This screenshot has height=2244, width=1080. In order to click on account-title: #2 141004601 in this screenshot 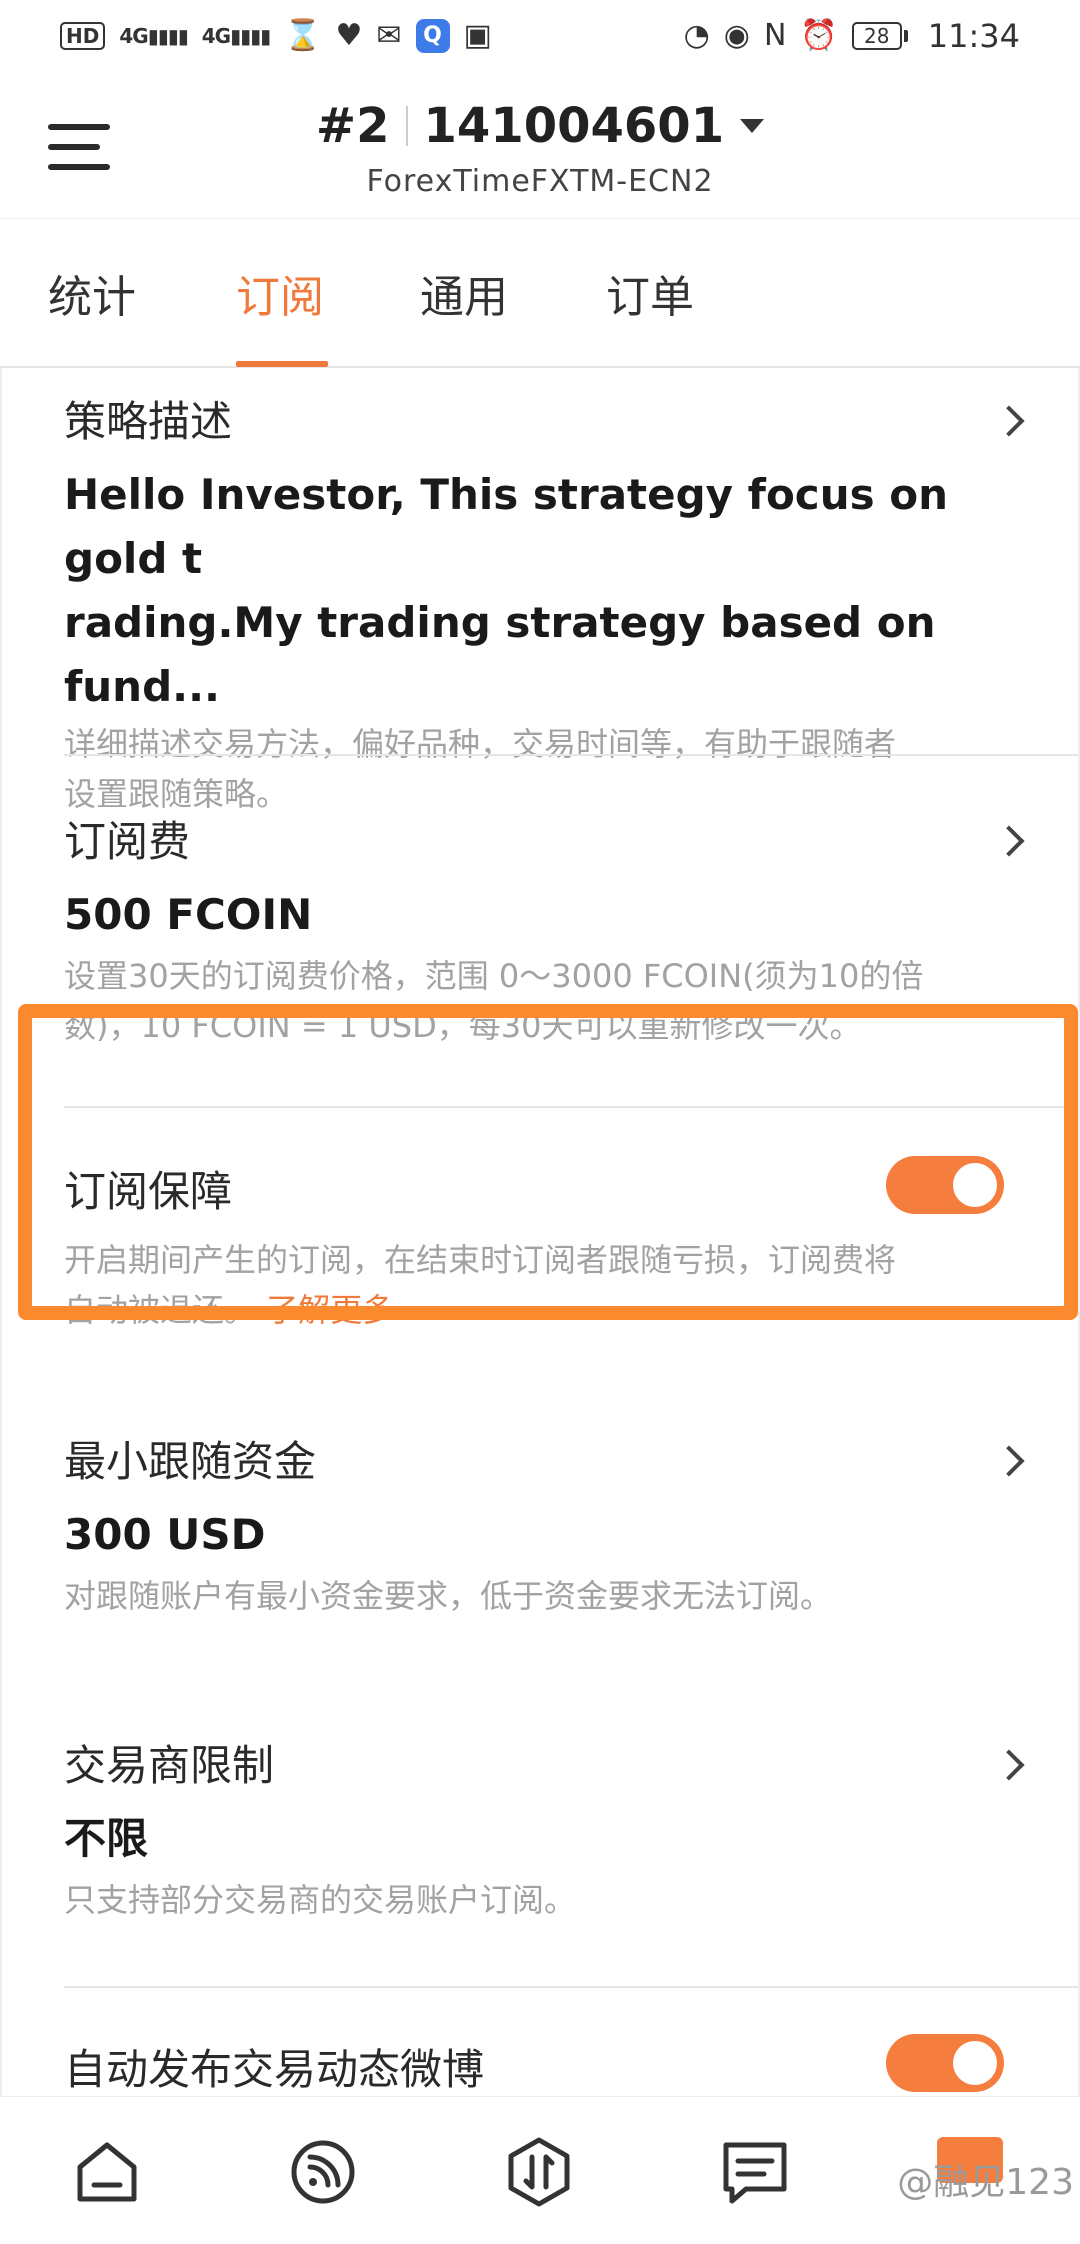, I will do `click(540, 126)`.